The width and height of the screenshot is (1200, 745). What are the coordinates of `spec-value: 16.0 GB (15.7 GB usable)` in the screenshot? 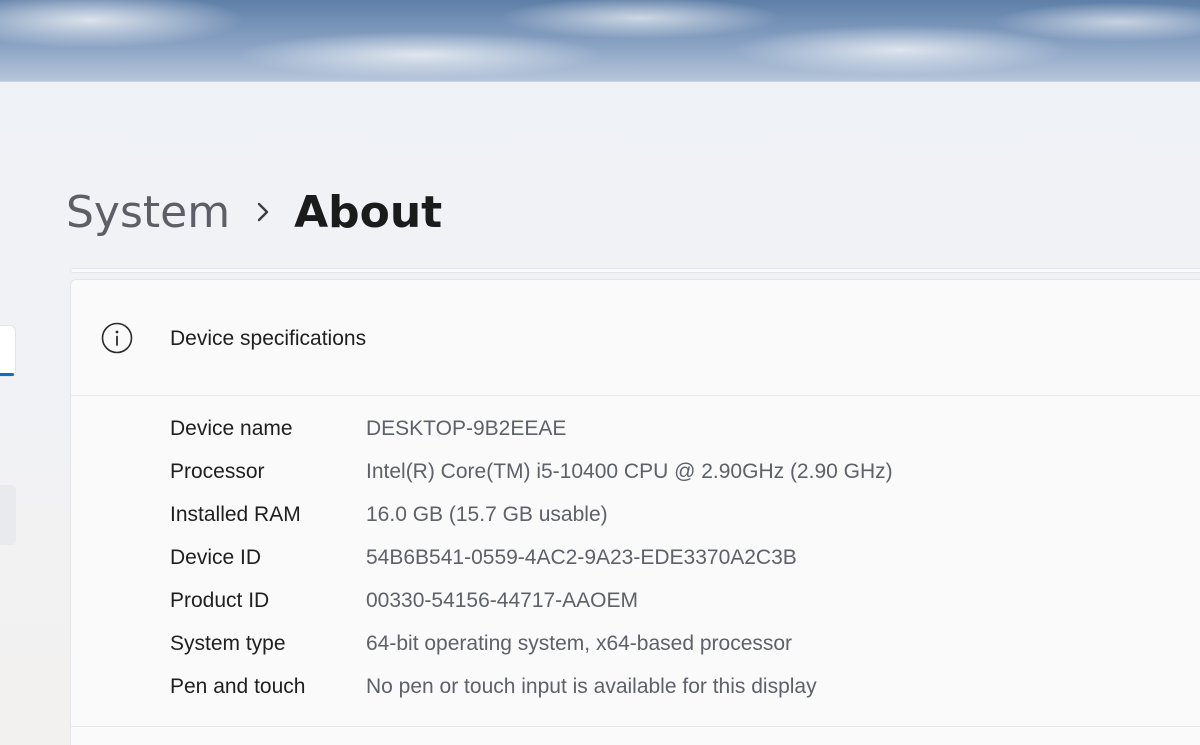 It's located at (487, 514).